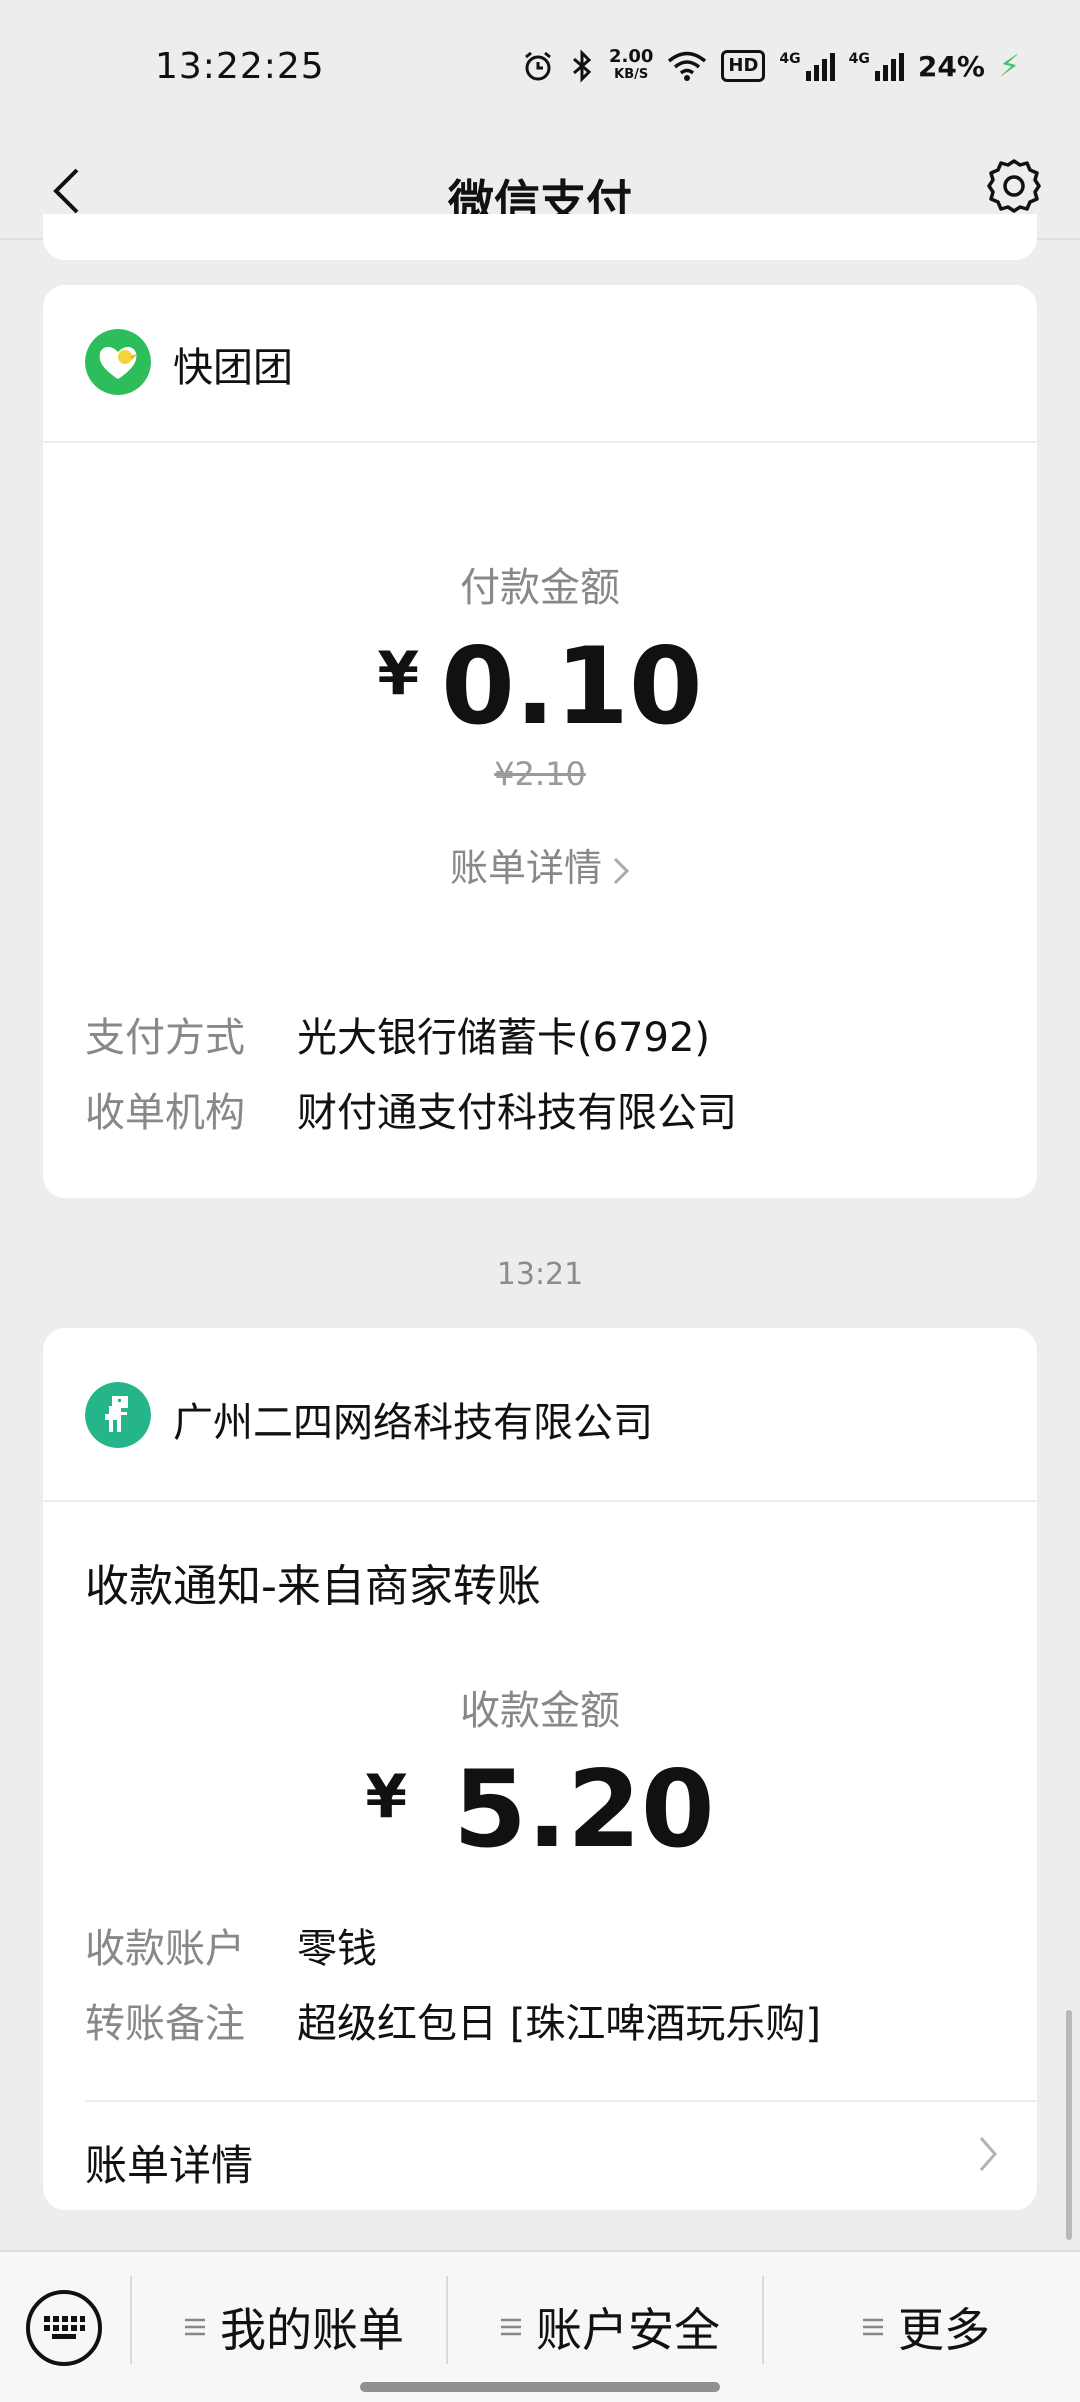 The width and height of the screenshot is (1080, 2402). What do you see at coordinates (540, 1274) in the screenshot?
I see `message-time: 13:21` at bounding box center [540, 1274].